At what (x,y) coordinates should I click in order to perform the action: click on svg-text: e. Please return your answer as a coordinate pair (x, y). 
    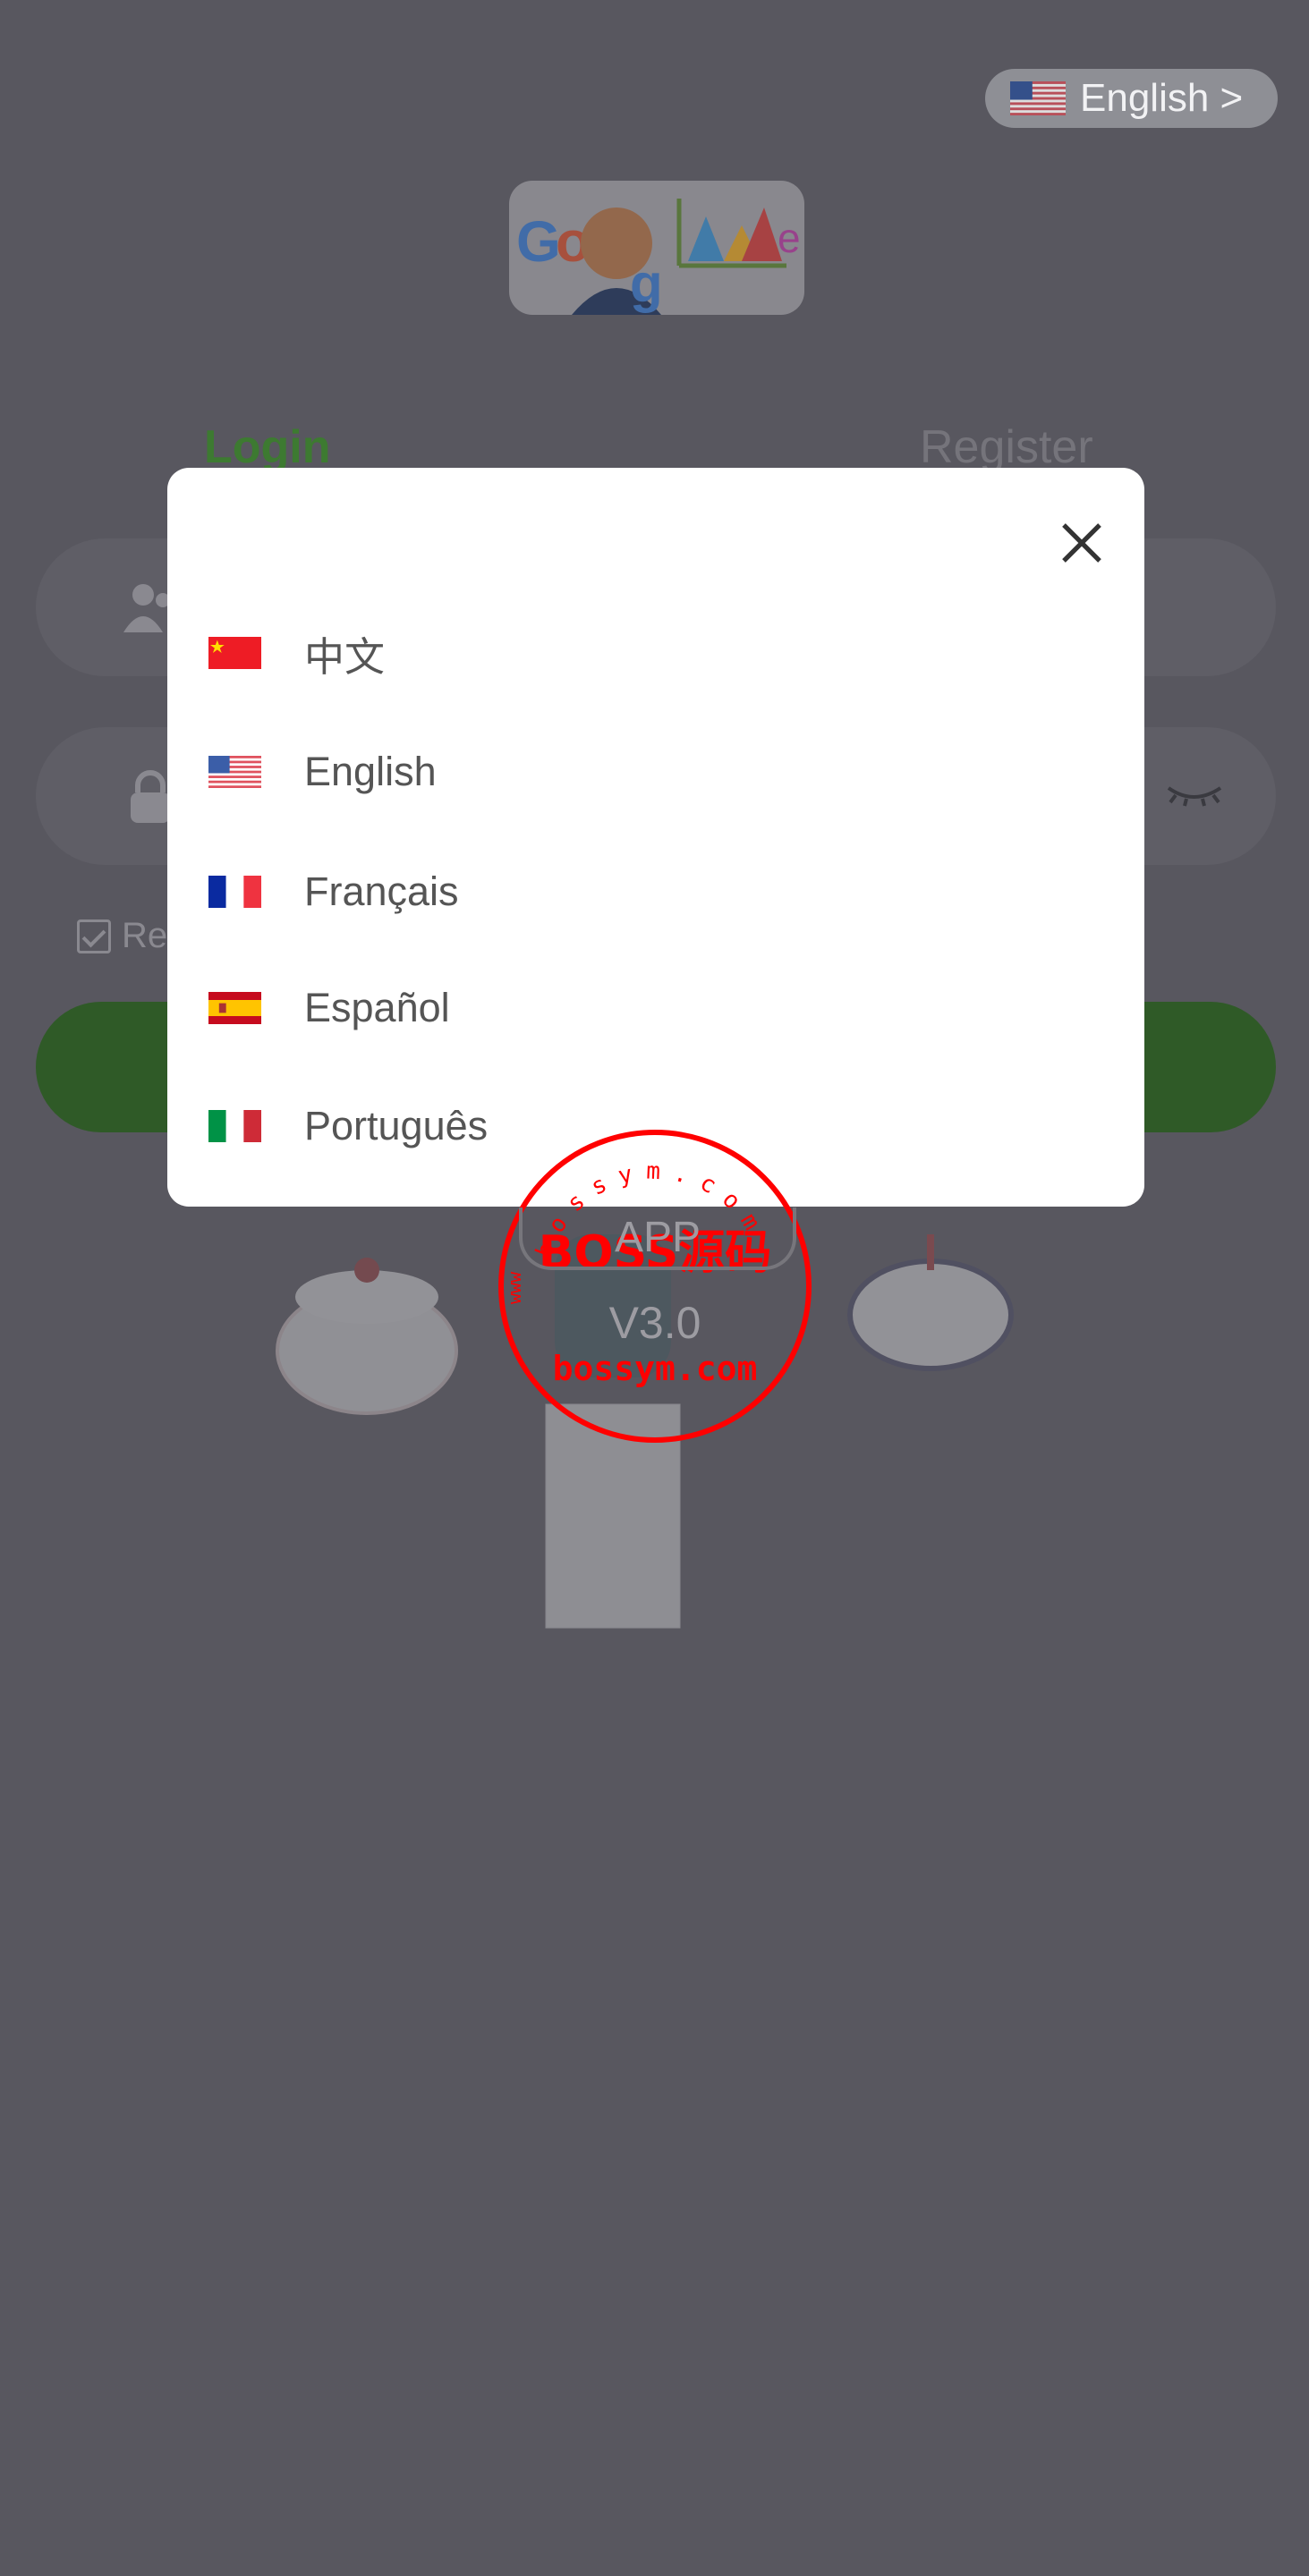
    Looking at the image, I should click on (789, 238).